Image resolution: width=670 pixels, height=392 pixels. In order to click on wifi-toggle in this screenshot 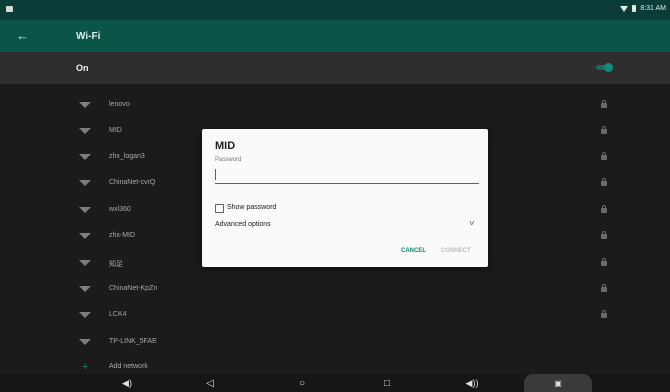, I will do `click(605, 67)`.